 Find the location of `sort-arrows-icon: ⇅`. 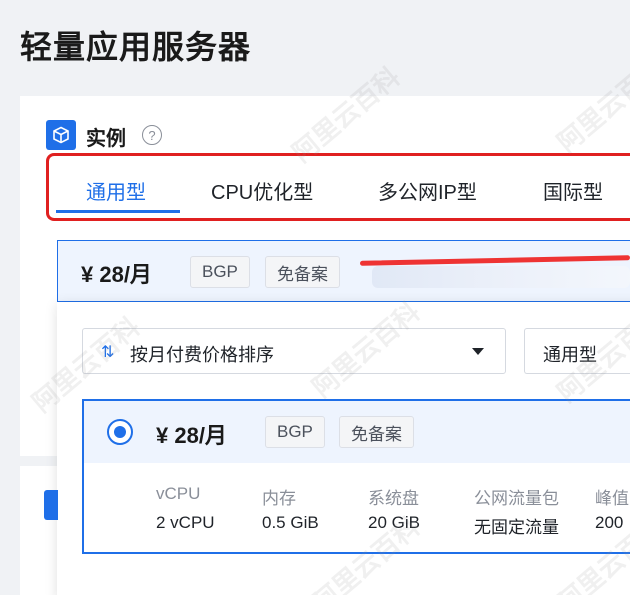

sort-arrows-icon: ⇅ is located at coordinates (108, 352).